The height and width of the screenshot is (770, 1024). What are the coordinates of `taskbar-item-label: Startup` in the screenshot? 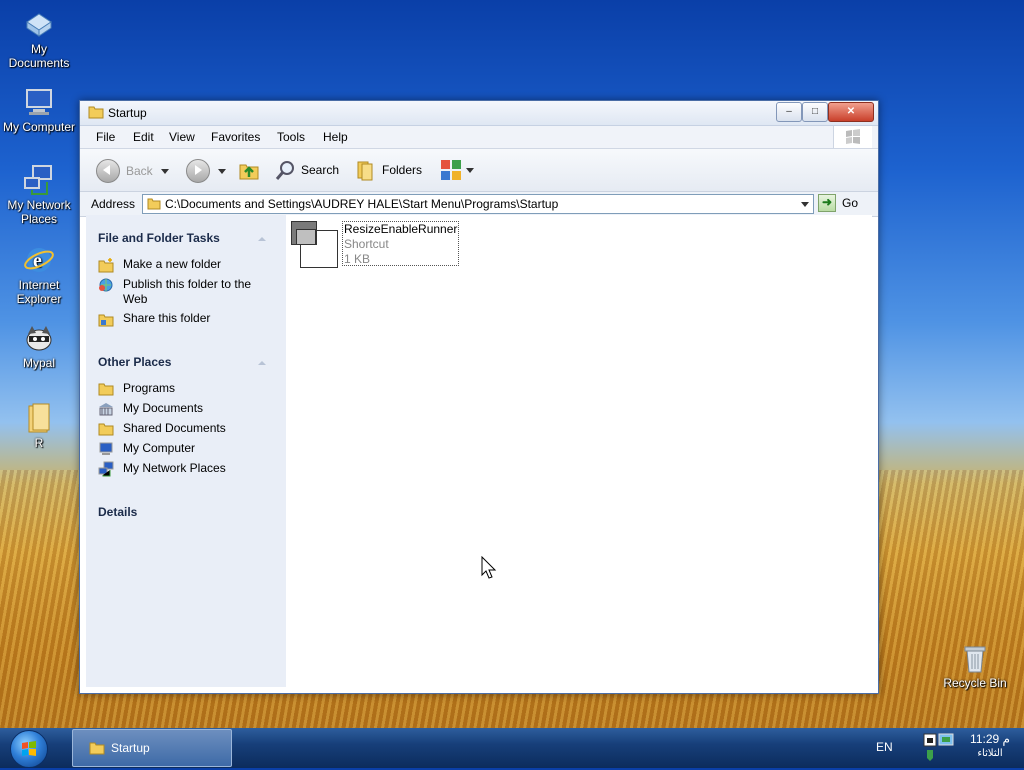 It's located at (130, 748).